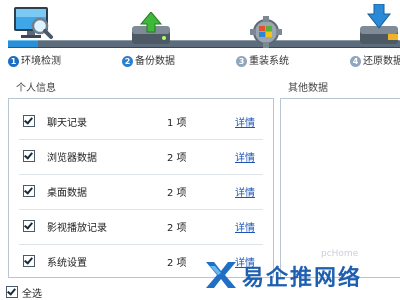 The height and width of the screenshot is (300, 400). What do you see at coordinates (36, 88) in the screenshot?
I see `panel-title: 个人信息` at bounding box center [36, 88].